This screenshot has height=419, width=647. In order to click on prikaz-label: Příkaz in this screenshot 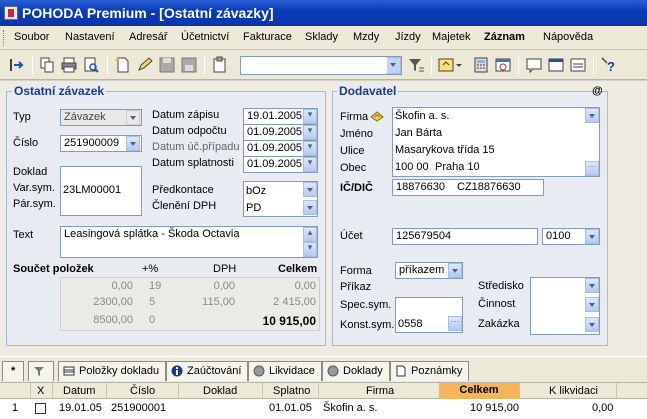, I will do `click(356, 287)`.